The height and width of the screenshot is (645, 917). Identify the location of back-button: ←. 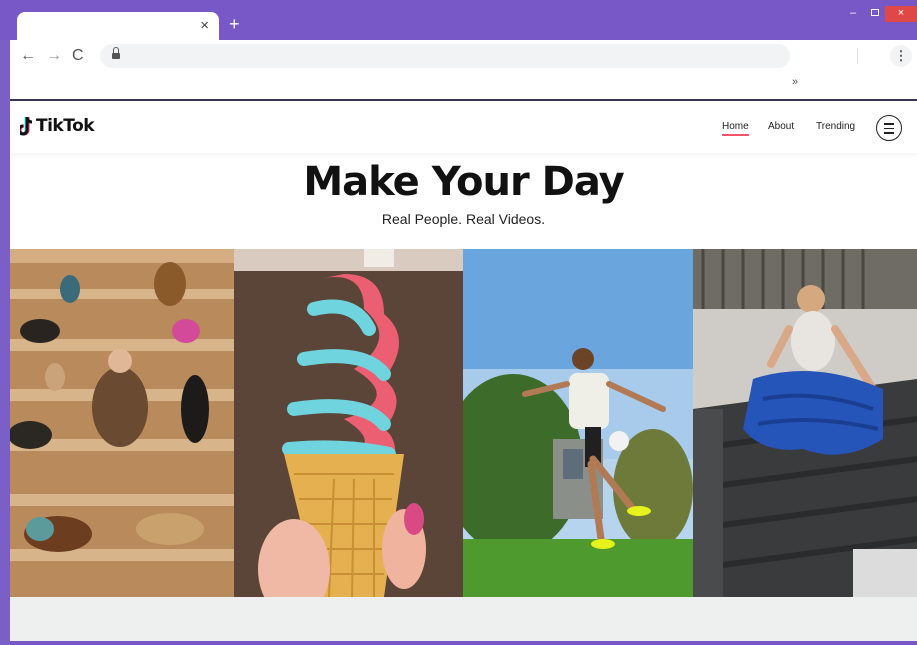
(28, 56).